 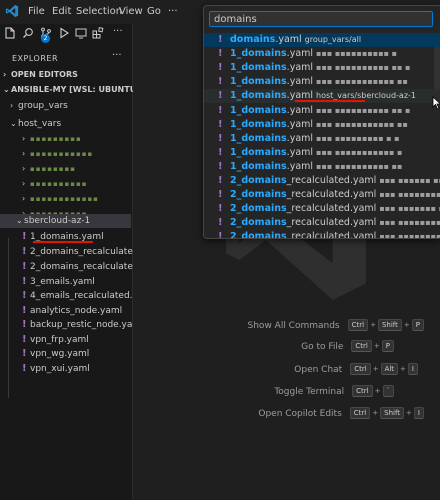 I want to click on extensions-icon, so click(x=98, y=33).